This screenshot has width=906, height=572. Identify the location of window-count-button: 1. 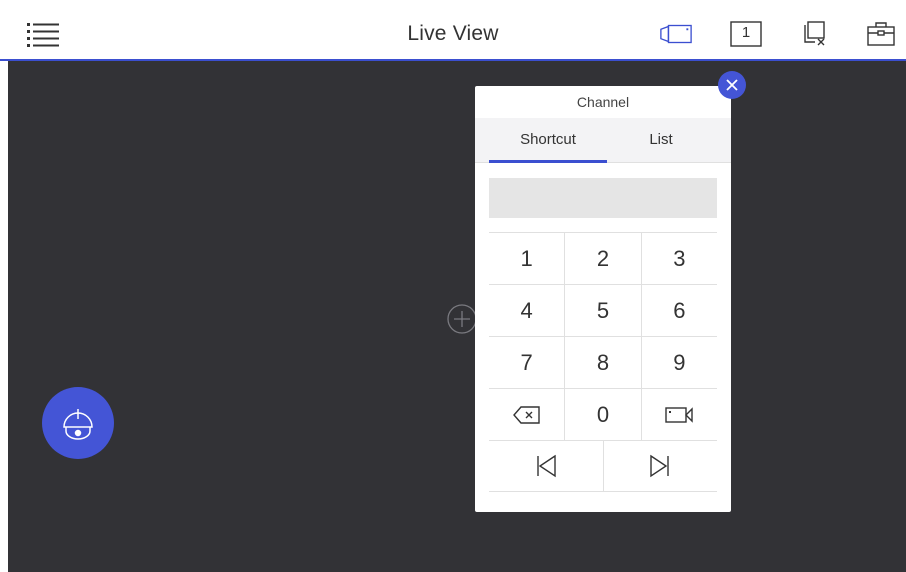
(746, 34).